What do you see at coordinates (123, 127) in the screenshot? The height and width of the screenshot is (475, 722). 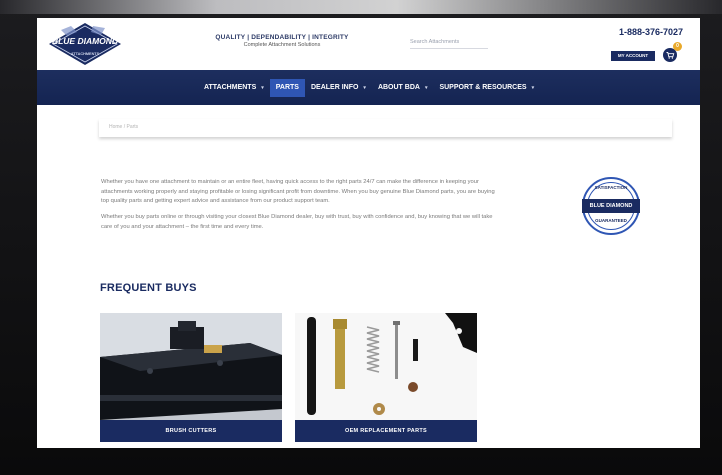 I see `breadcrumb: Home / Parts` at bounding box center [123, 127].